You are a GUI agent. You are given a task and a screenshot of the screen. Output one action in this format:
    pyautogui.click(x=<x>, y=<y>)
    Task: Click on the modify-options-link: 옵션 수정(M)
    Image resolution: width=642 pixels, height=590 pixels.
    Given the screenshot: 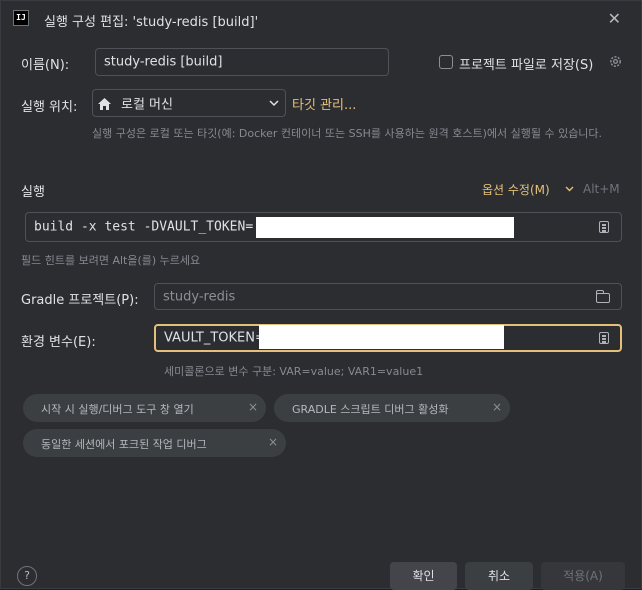 What is the action you would take?
    pyautogui.click(x=516, y=189)
    